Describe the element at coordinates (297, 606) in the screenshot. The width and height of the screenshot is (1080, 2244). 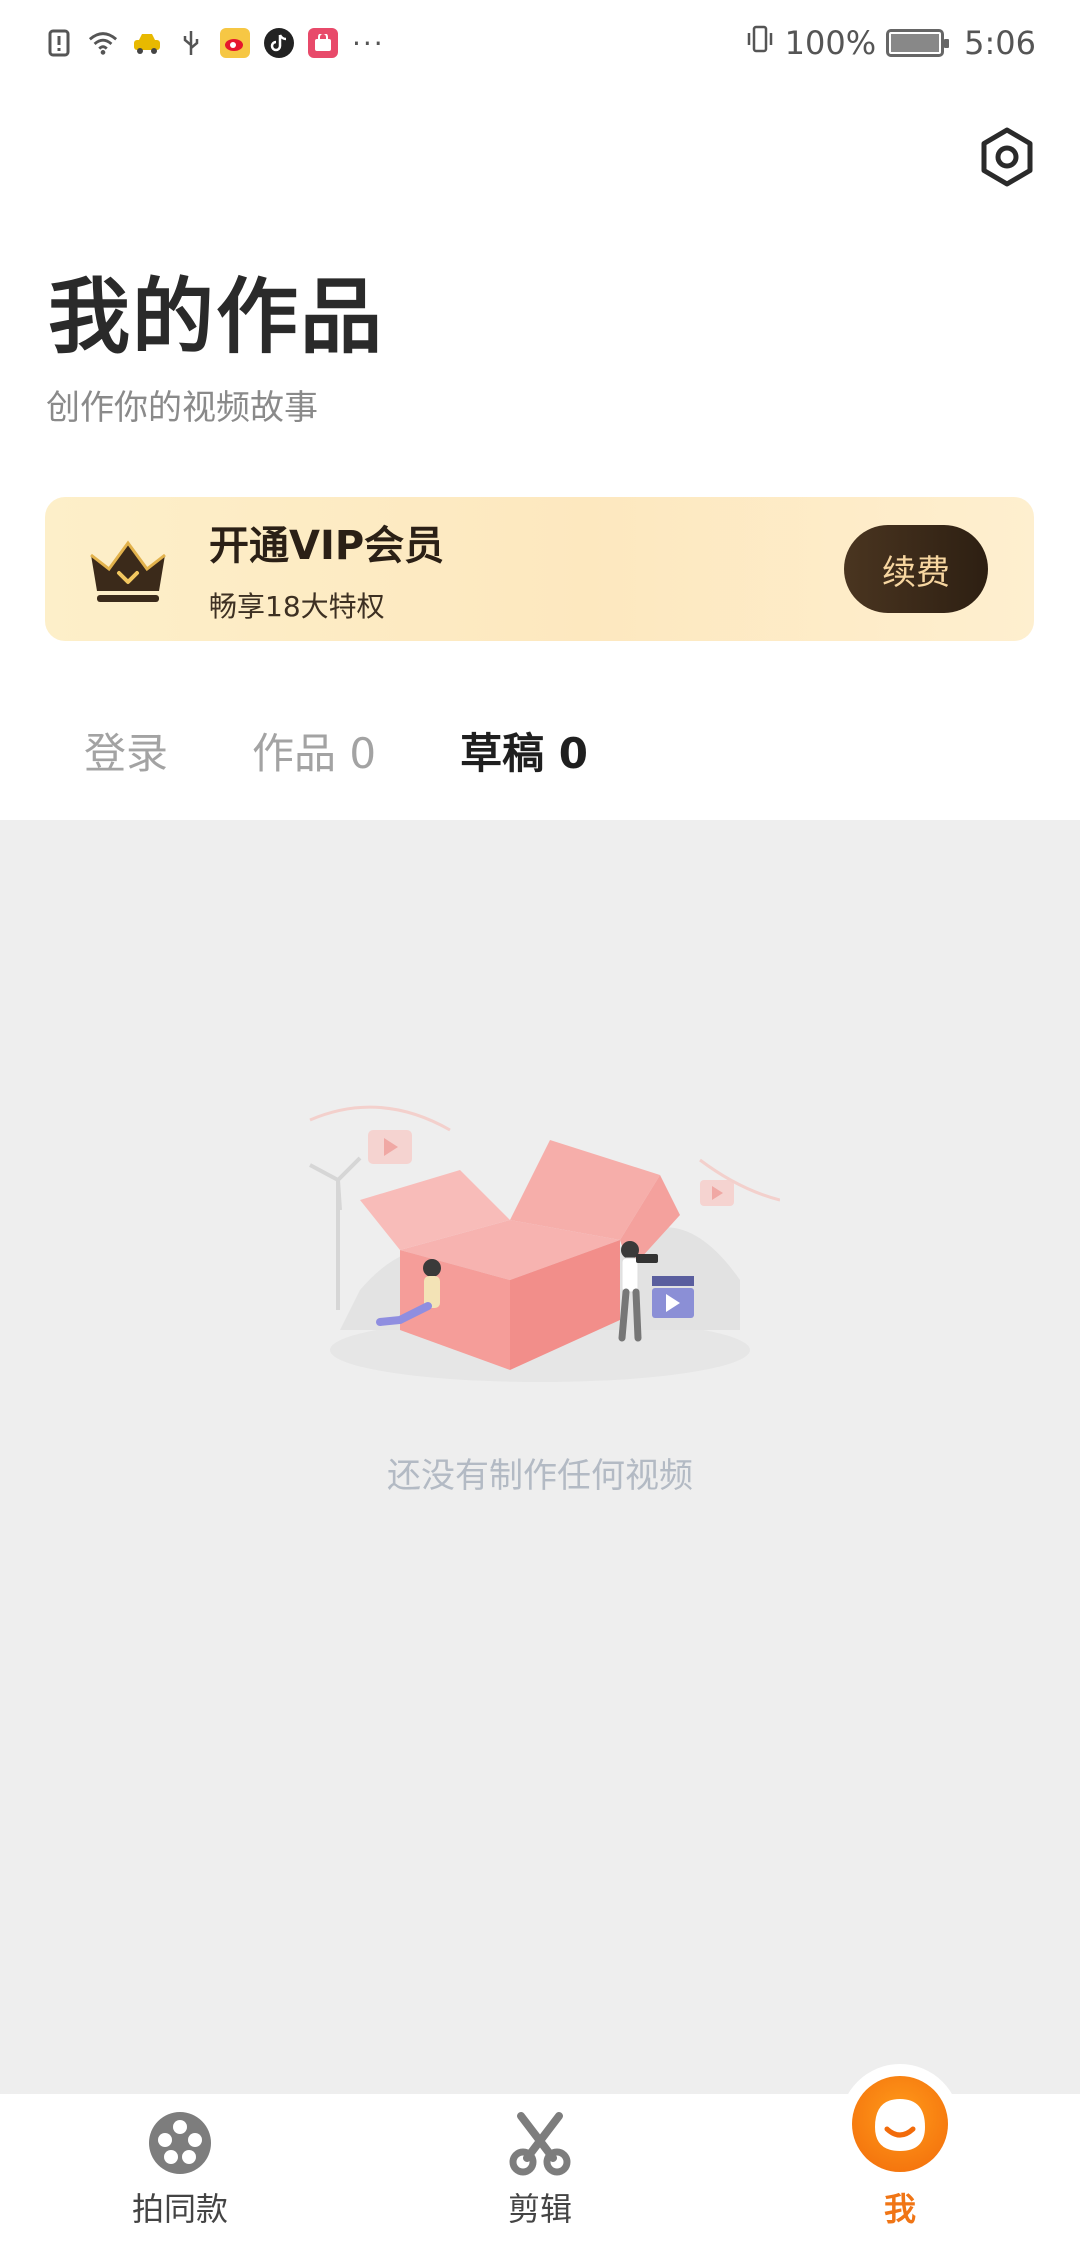
I see `vip-subtitle: 畅享18大特权` at that location.